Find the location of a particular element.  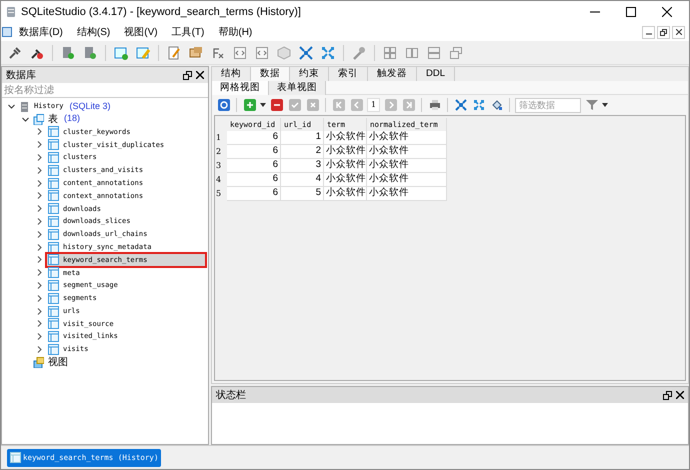

paint-bucket-icon is located at coordinates (496, 105).